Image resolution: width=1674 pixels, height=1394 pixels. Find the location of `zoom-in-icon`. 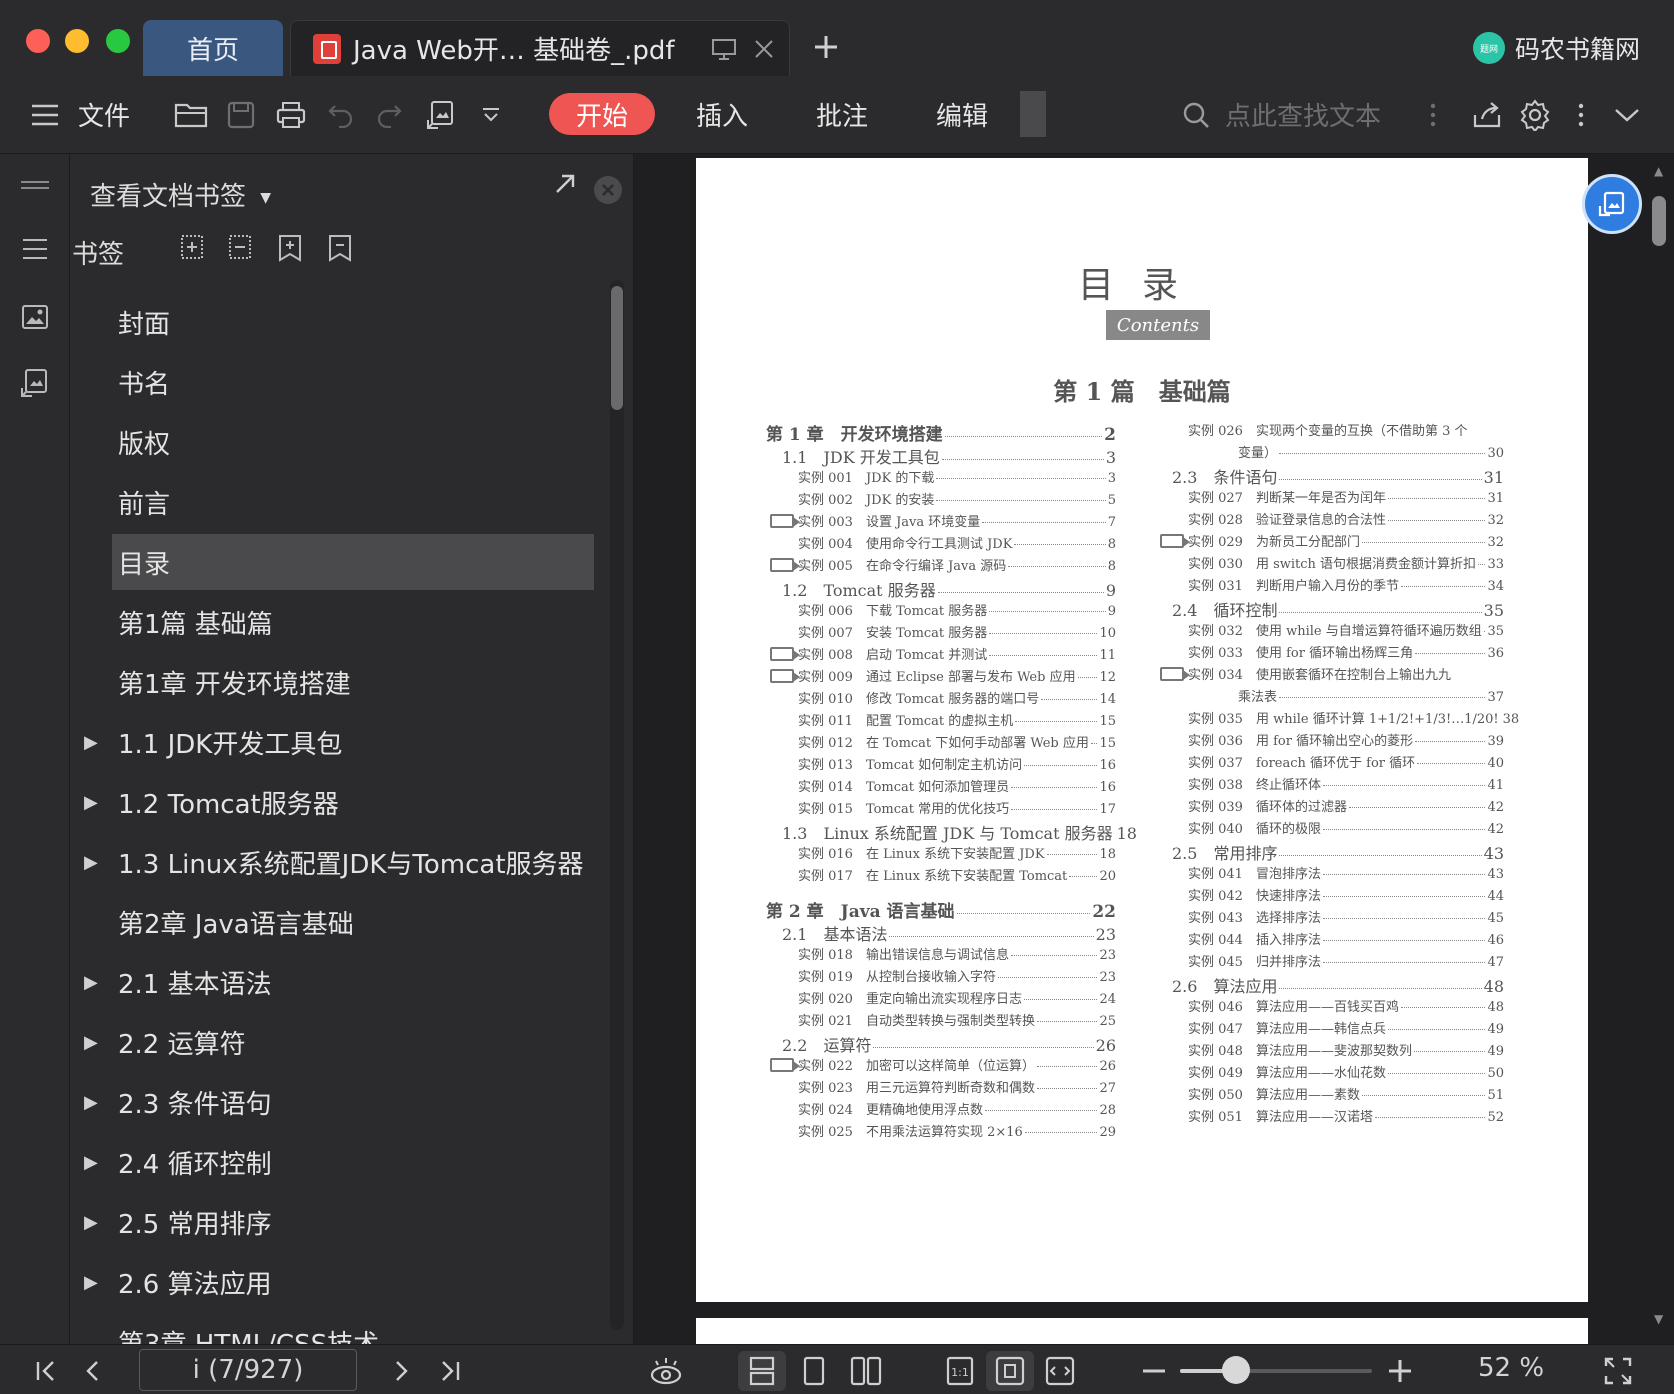

zoom-in-icon is located at coordinates (1400, 1371).